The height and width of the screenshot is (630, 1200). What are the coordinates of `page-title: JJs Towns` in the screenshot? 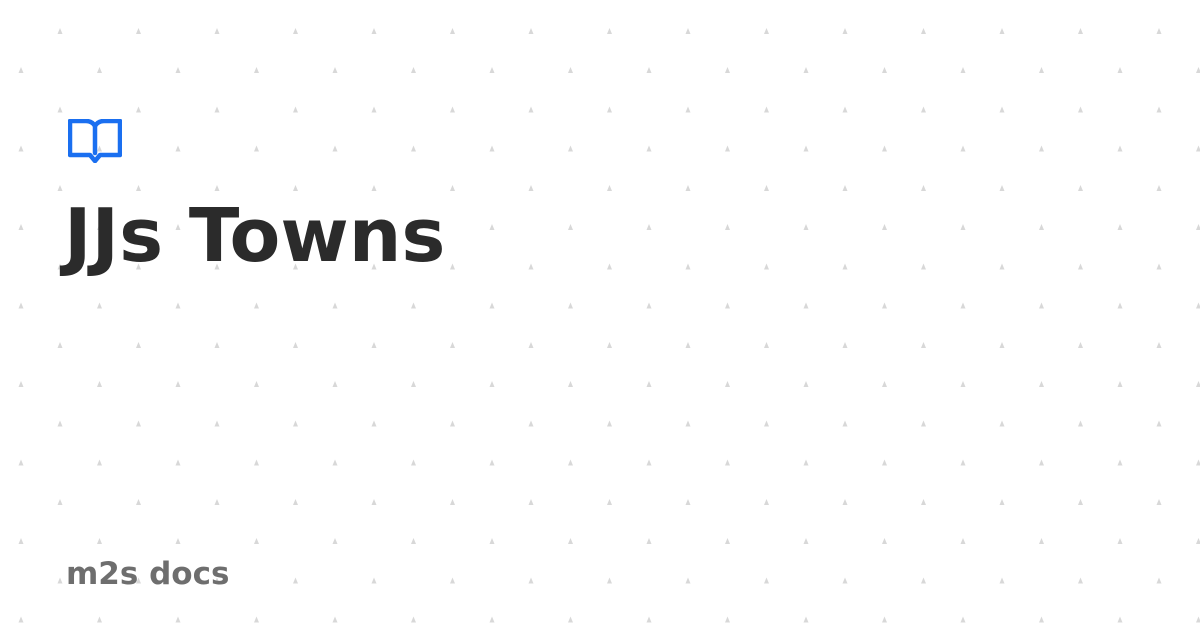 It's located at (255, 236).